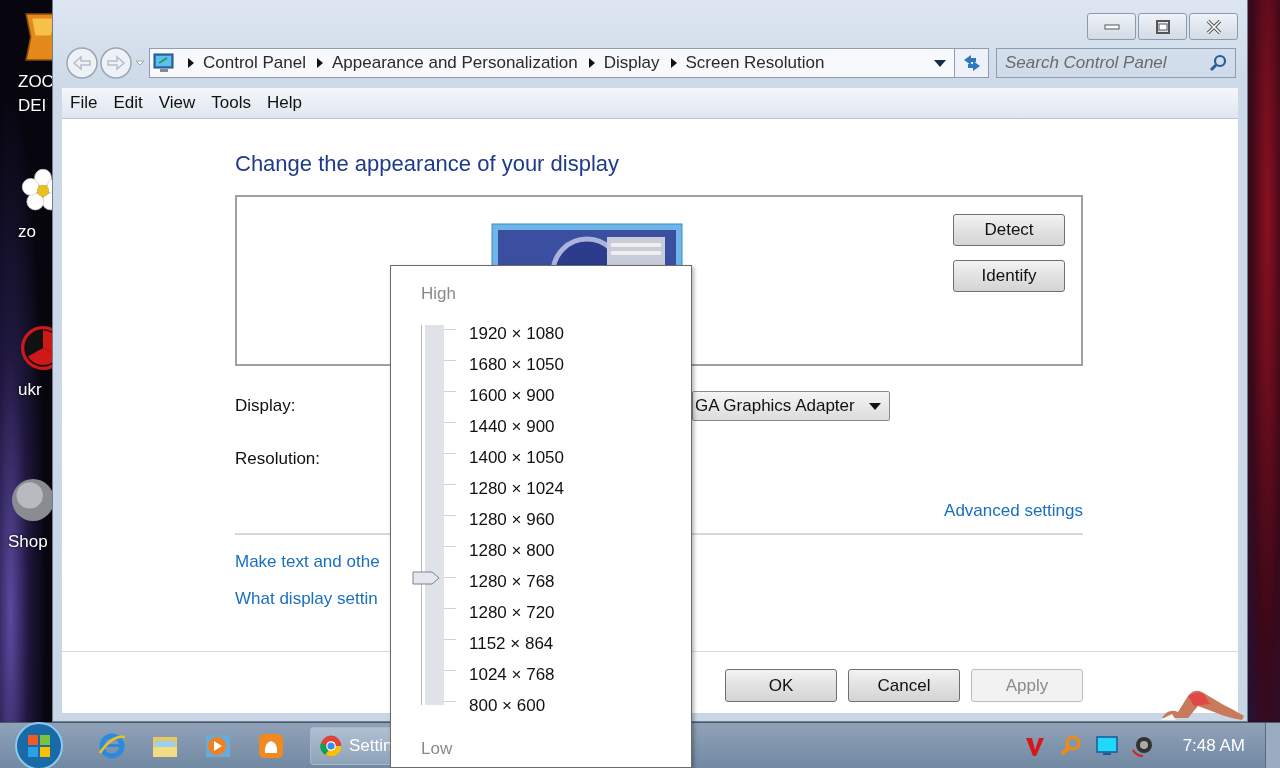  What do you see at coordinates (265, 406) in the screenshot?
I see `field-label: Display:` at bounding box center [265, 406].